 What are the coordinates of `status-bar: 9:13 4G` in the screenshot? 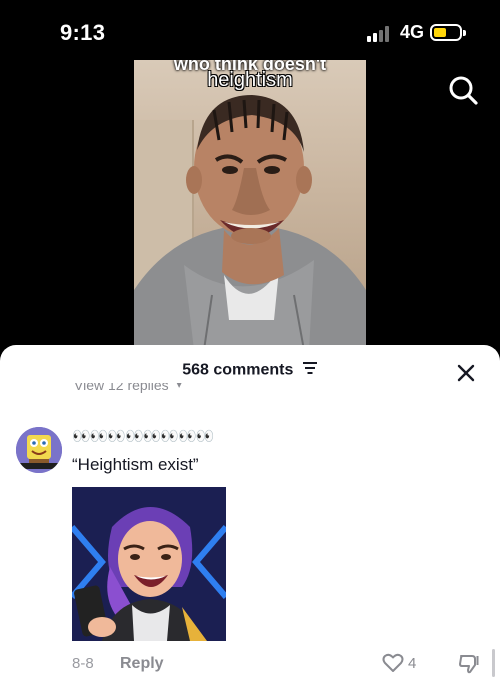 It's located at (250, 30).